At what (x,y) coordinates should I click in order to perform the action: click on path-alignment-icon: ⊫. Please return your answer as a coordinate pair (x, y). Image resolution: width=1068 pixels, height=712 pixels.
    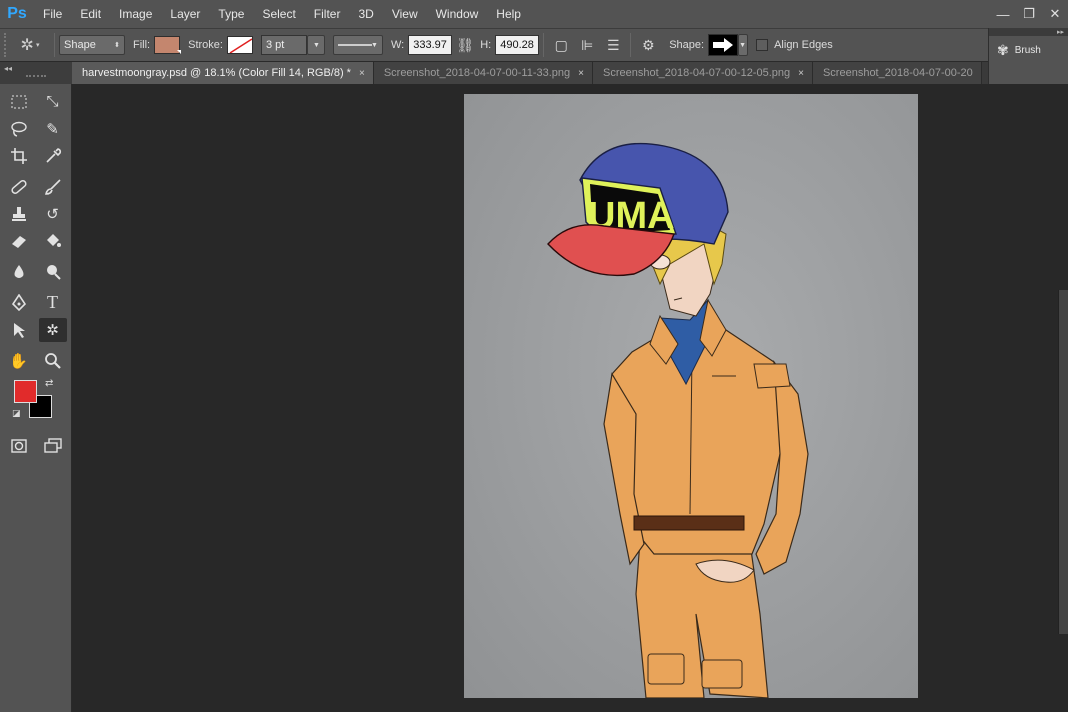
    Looking at the image, I should click on (587, 45).